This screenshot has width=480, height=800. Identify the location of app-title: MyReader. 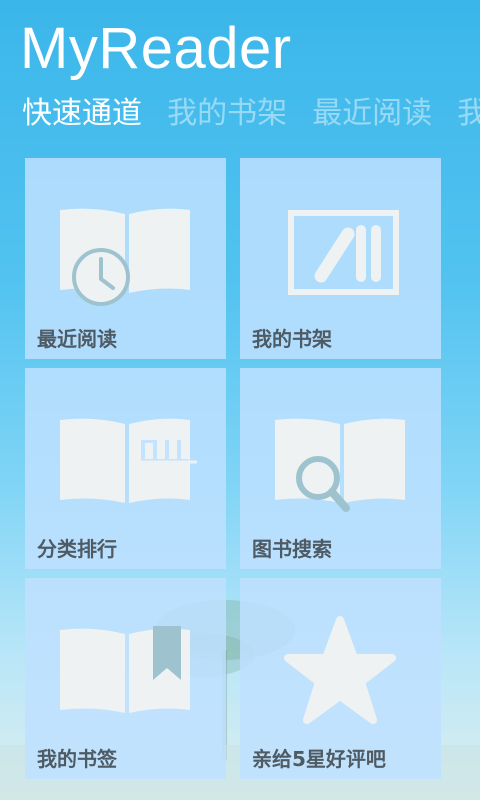
(156, 48).